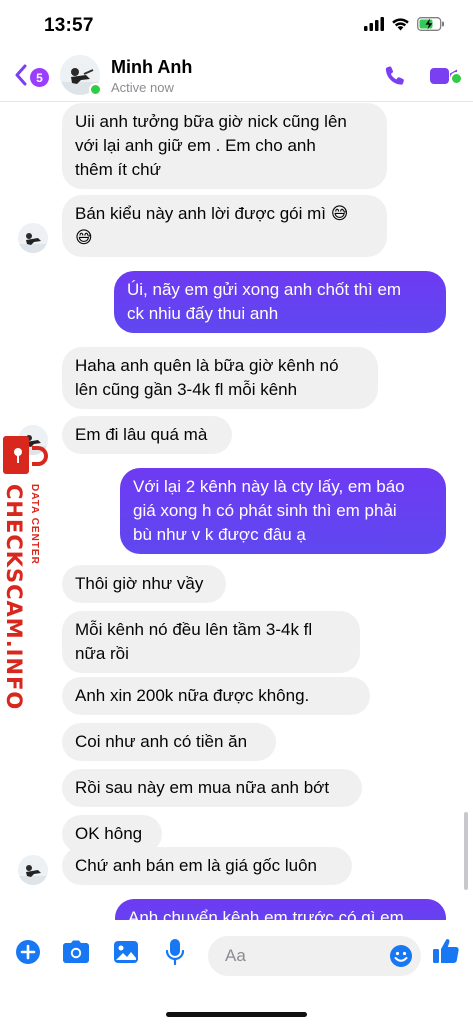  I want to click on message-input: Aa, so click(314, 956).